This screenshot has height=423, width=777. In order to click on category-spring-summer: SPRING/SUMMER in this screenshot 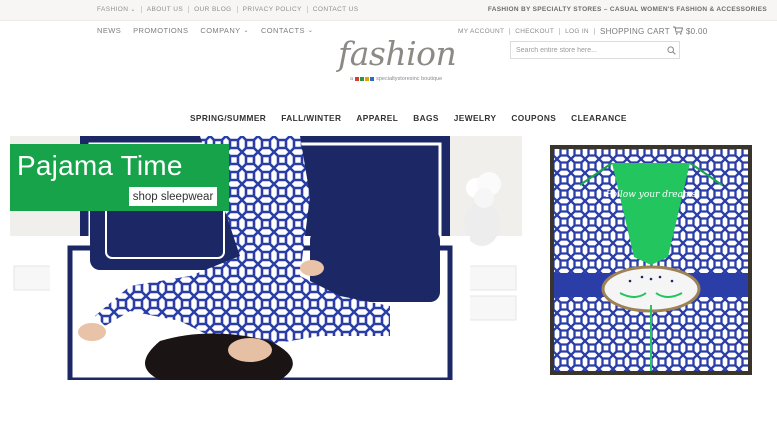, I will do `click(228, 118)`.